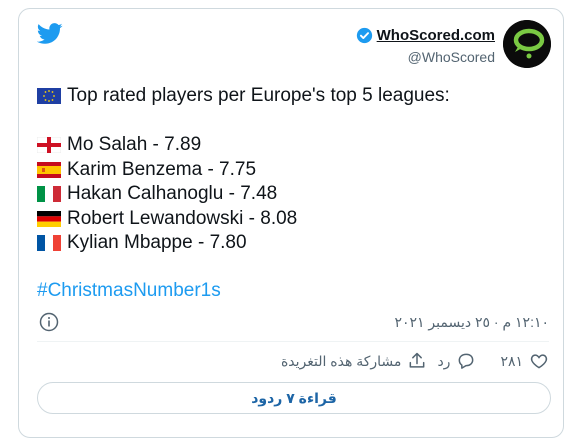  What do you see at coordinates (456, 361) in the screenshot?
I see `reply-button: رد` at bounding box center [456, 361].